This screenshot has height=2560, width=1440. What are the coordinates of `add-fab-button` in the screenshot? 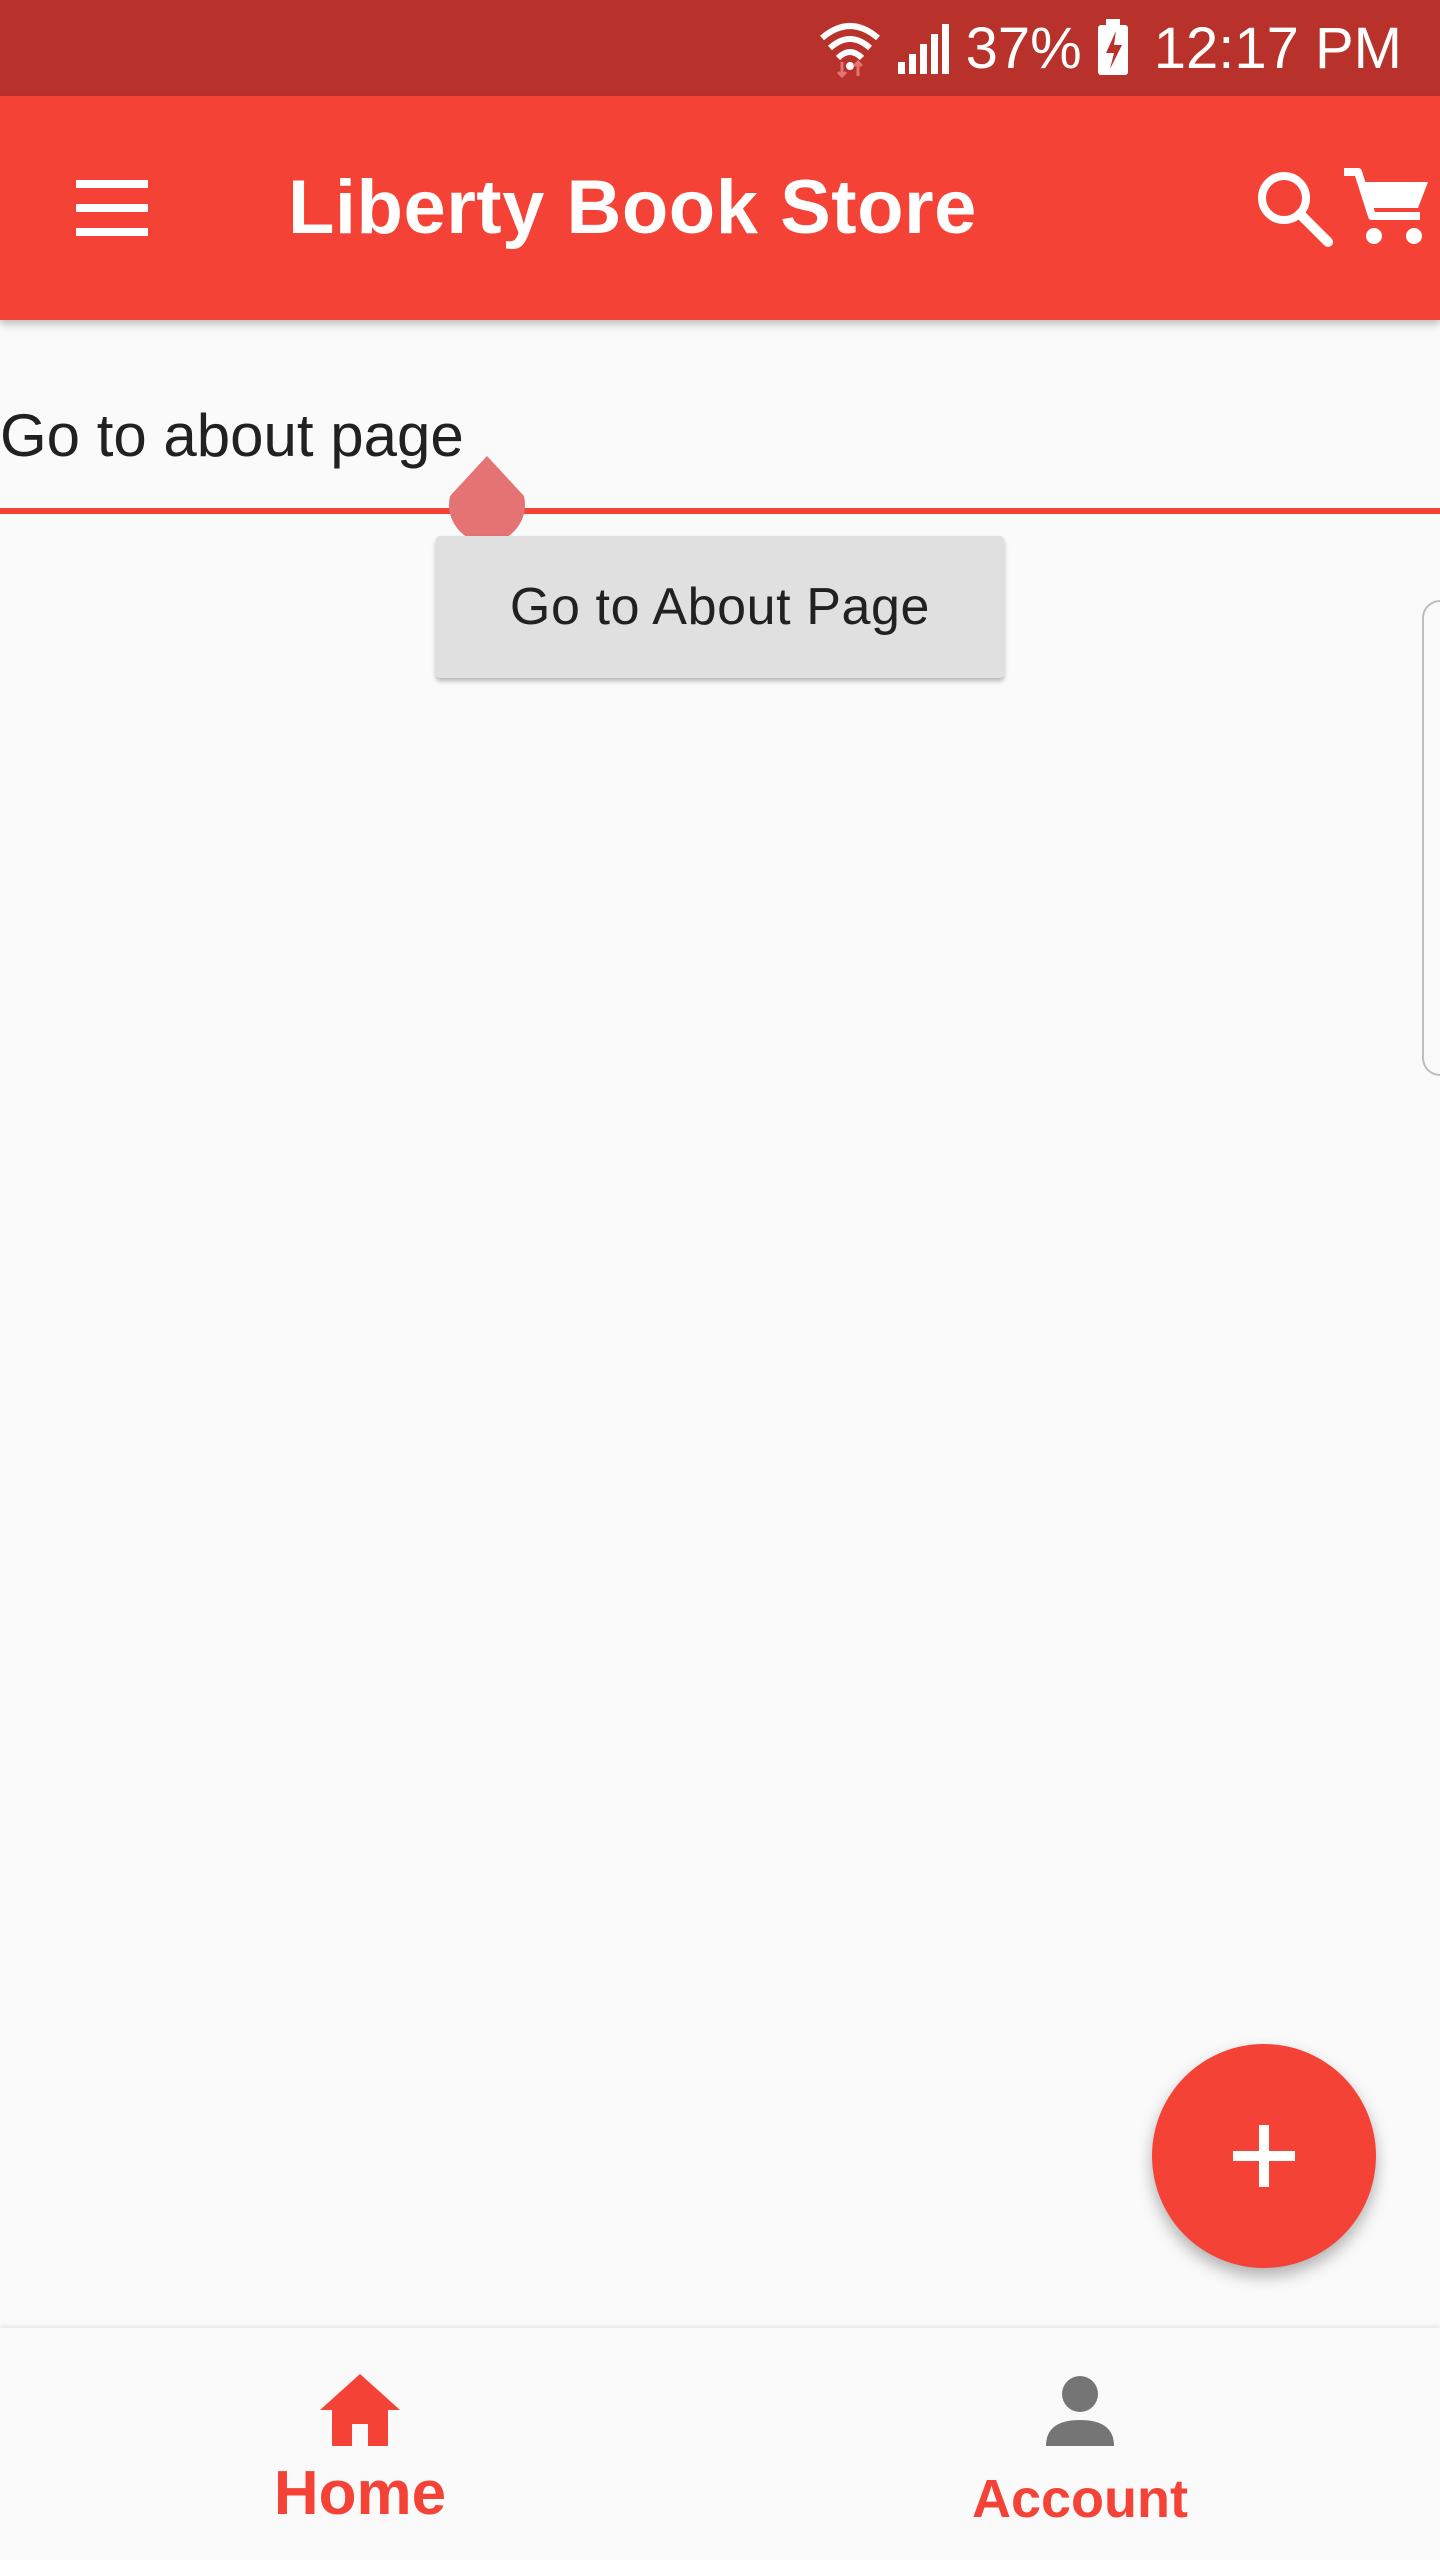 It's located at (1264, 2156).